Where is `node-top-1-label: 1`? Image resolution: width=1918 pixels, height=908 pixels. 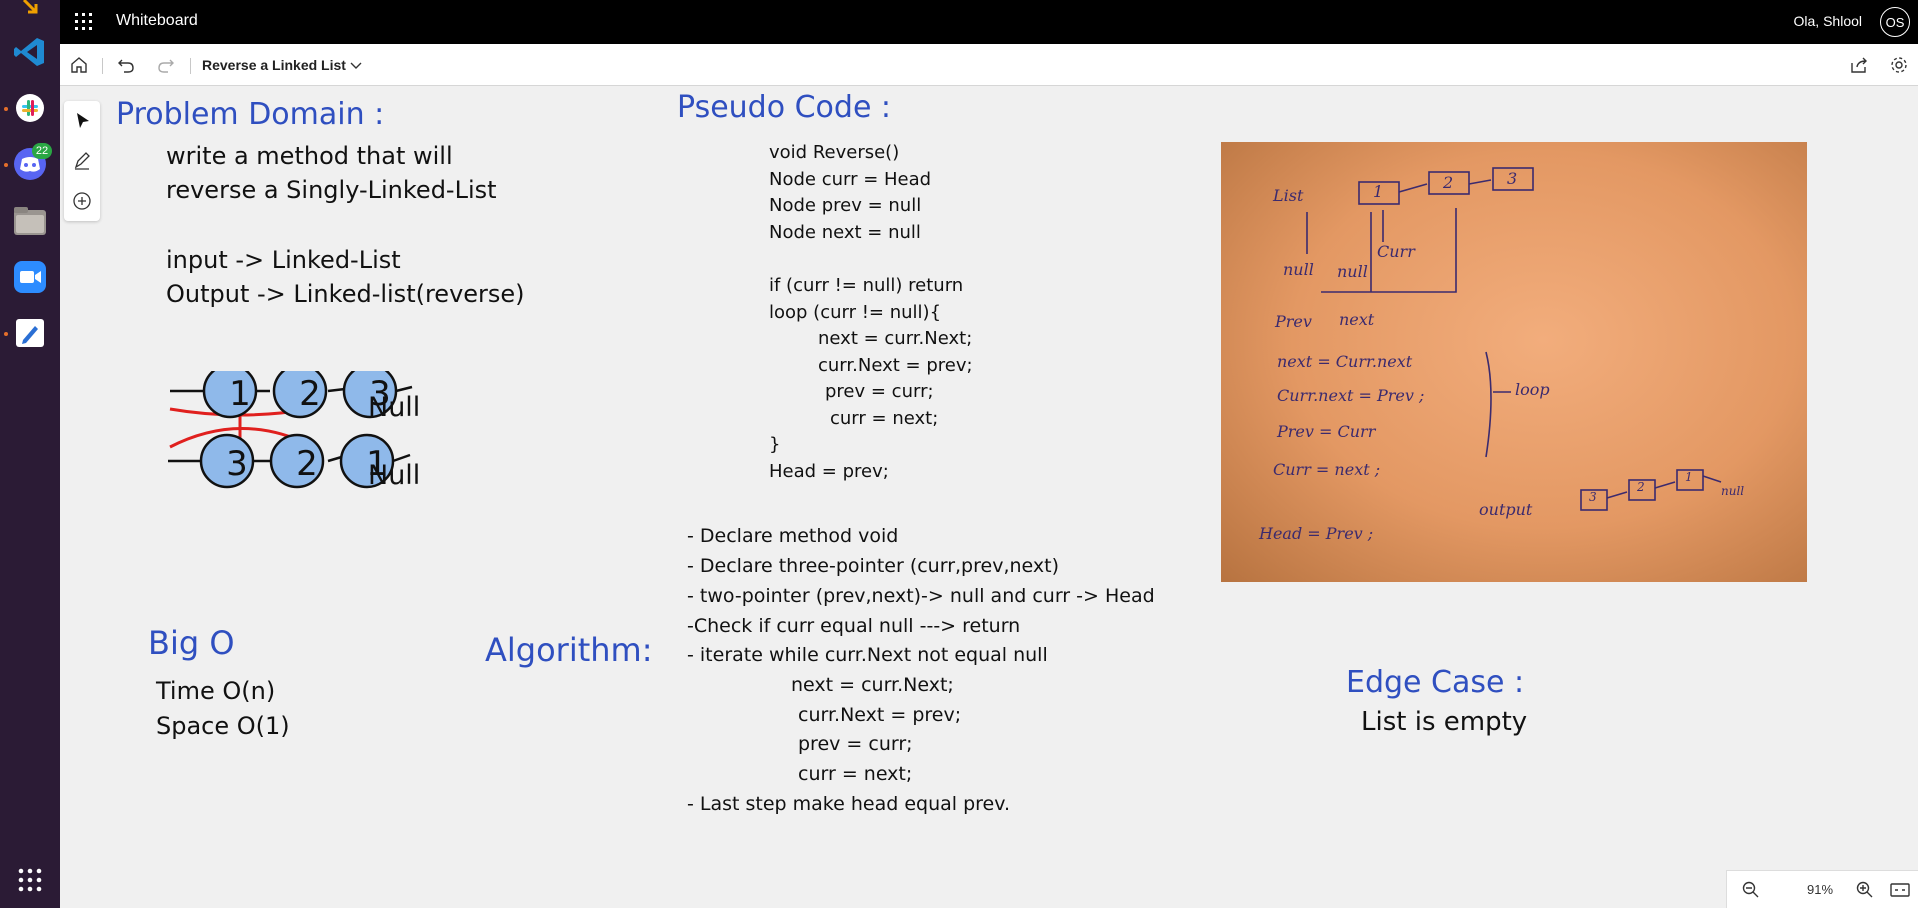
node-top-1-label: 1 is located at coordinates (240, 394).